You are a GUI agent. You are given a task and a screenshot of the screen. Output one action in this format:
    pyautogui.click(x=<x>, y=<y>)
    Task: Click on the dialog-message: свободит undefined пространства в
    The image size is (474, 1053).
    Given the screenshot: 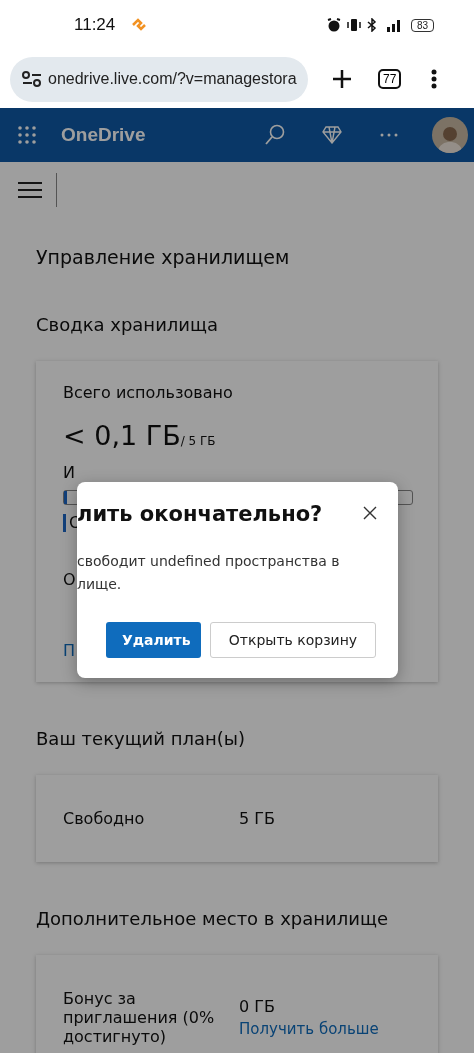 What is the action you would take?
    pyautogui.click(x=208, y=561)
    